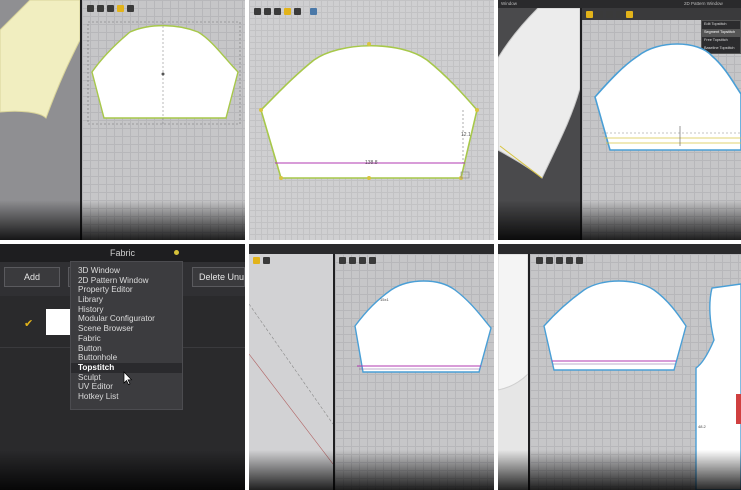 The height and width of the screenshot is (490, 741). What do you see at coordinates (126, 281) in the screenshot?
I see `menu-item-2d-pattern-window: 2D Pattern Window` at bounding box center [126, 281].